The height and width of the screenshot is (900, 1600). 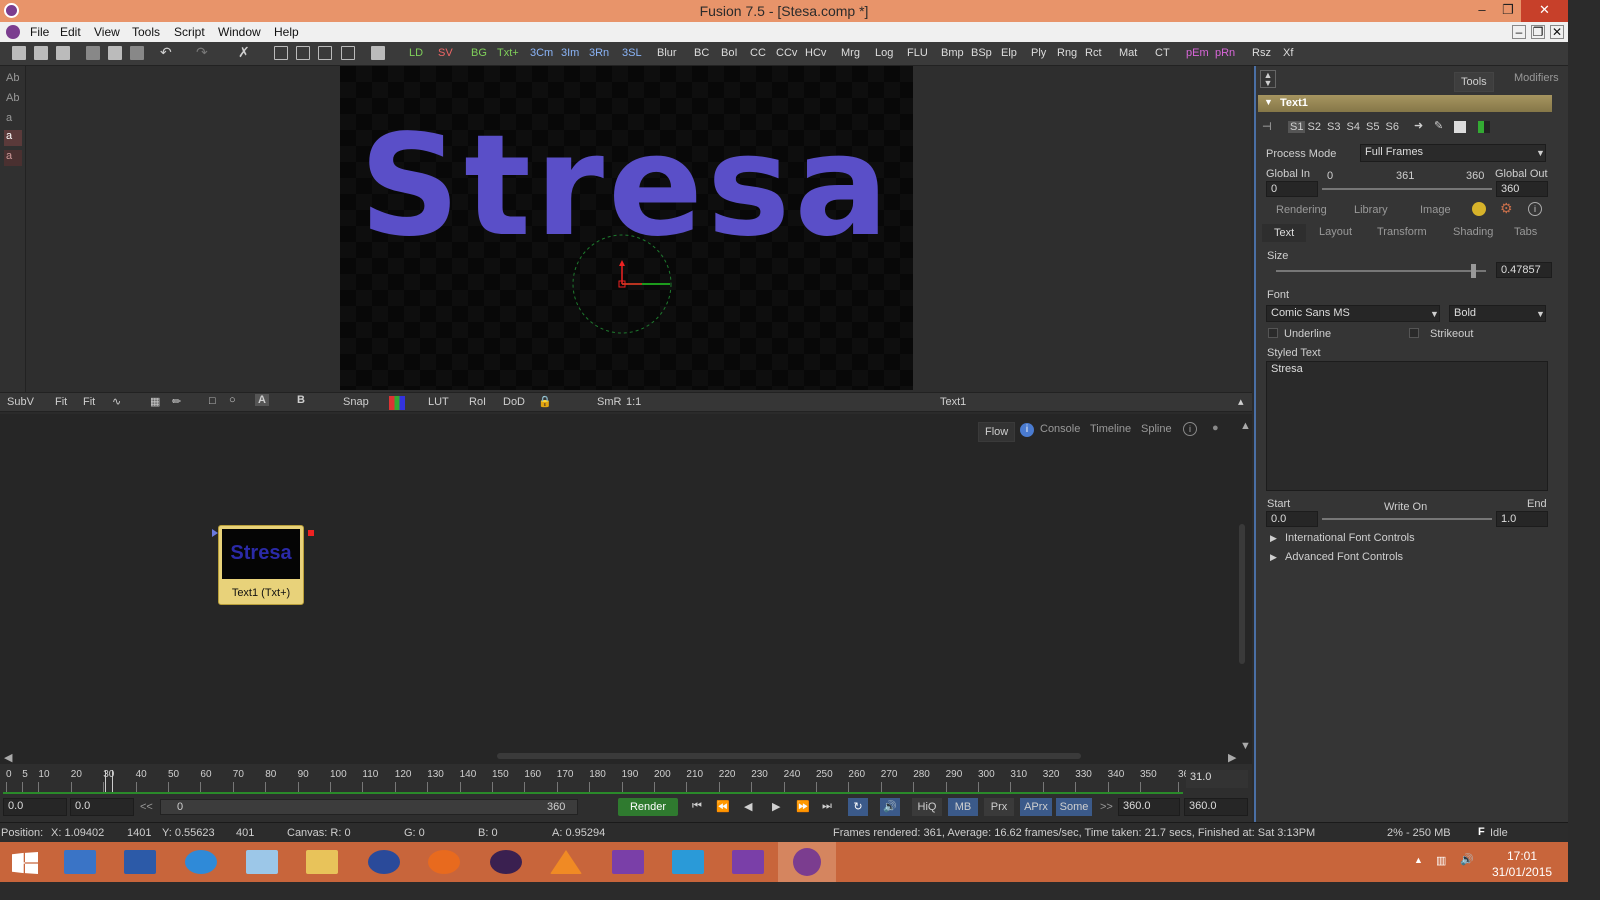 I want to click on tool-button-ply: Ply, so click(x=1038, y=53).